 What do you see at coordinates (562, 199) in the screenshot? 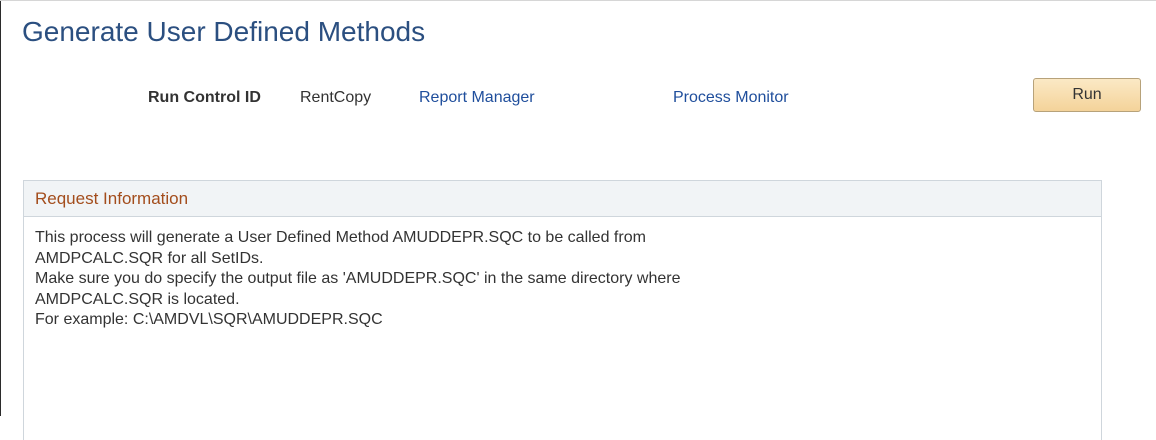
I see `request-information-header: Request Information` at bounding box center [562, 199].